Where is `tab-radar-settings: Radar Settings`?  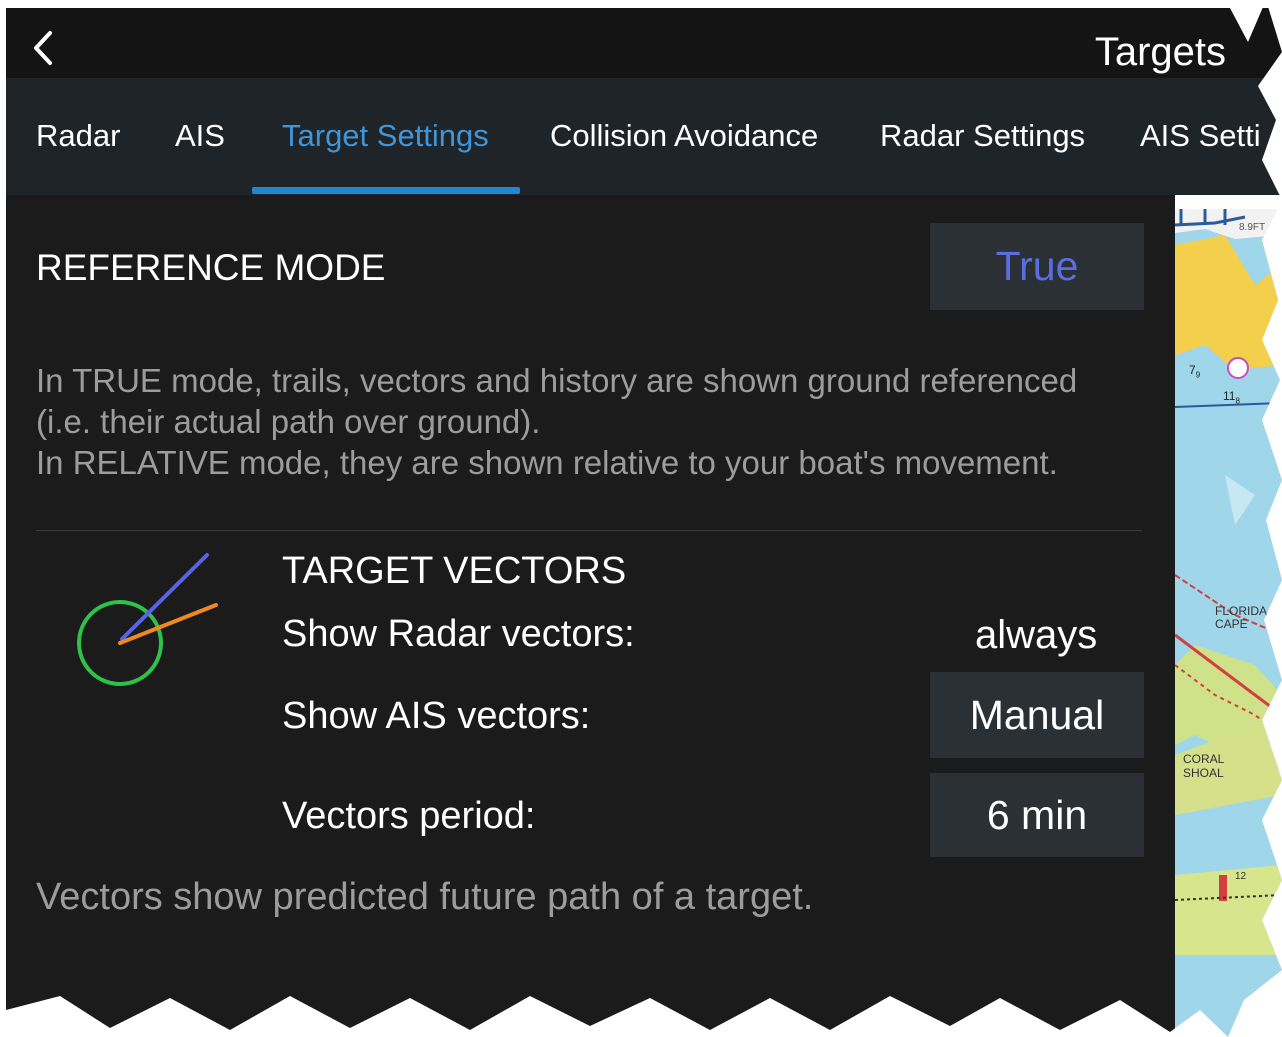
tab-radar-settings: Radar Settings is located at coordinates (982, 136).